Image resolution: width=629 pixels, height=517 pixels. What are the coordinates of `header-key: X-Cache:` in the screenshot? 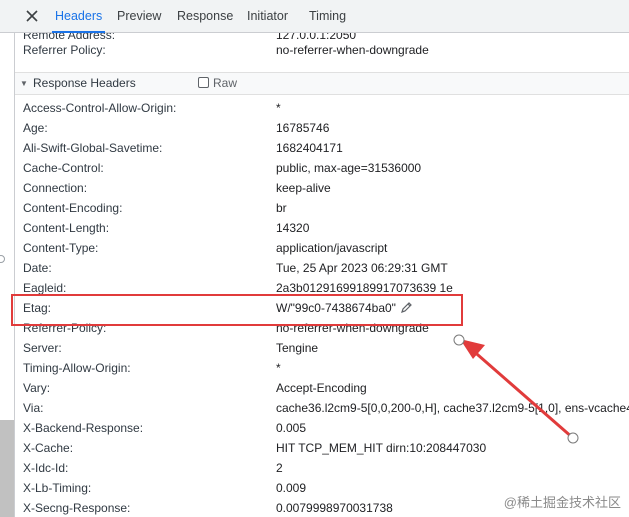 It's located at (48, 448).